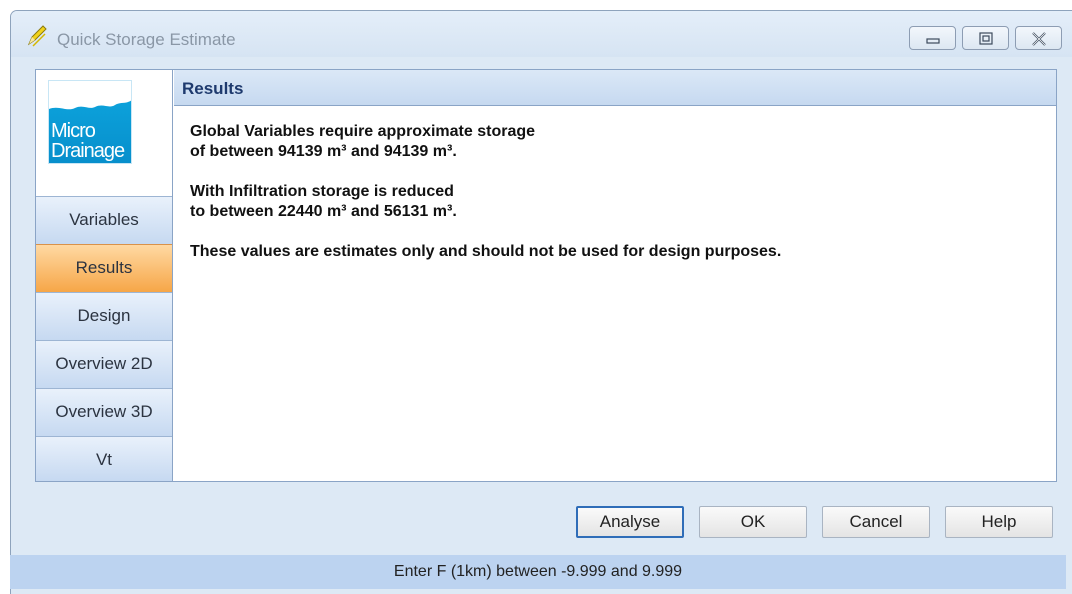 The image size is (1072, 594). I want to click on title-bar: Quick Storage Estimate, so click(541, 34).